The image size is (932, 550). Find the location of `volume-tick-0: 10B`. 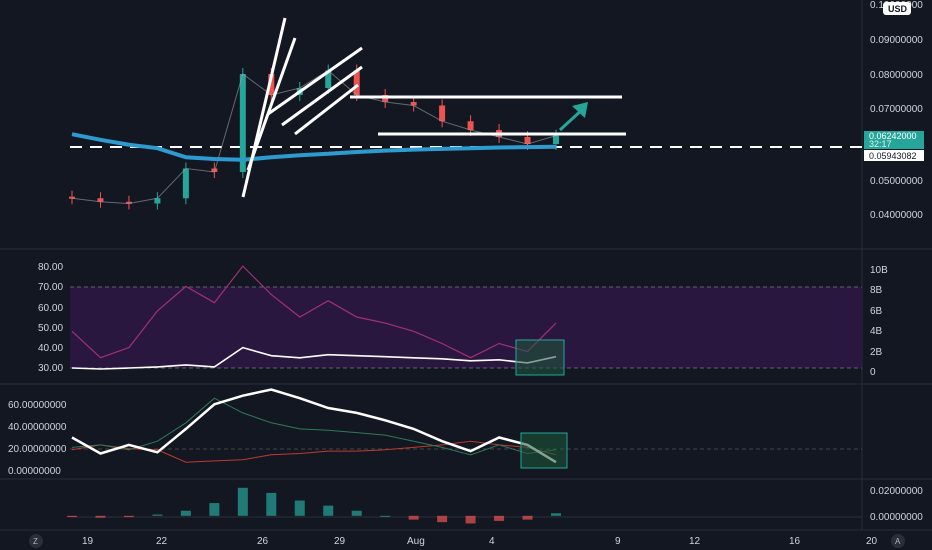

volume-tick-0: 10B is located at coordinates (879, 270).